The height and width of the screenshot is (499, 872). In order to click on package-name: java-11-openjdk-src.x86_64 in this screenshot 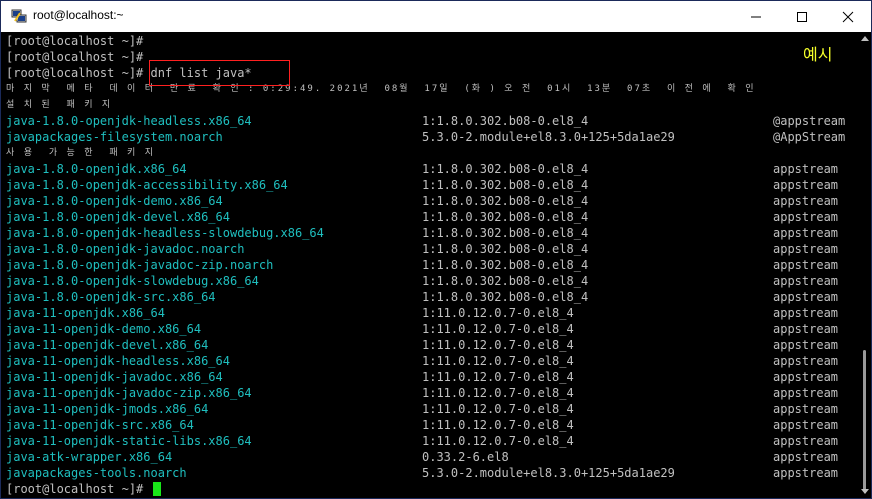, I will do `click(100, 425)`.